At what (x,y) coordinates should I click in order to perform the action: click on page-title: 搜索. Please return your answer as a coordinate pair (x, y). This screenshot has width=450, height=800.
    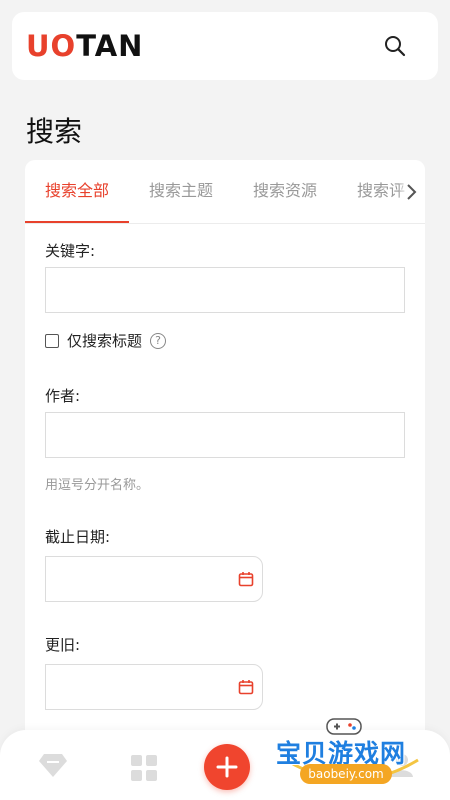
    Looking at the image, I should click on (54, 131).